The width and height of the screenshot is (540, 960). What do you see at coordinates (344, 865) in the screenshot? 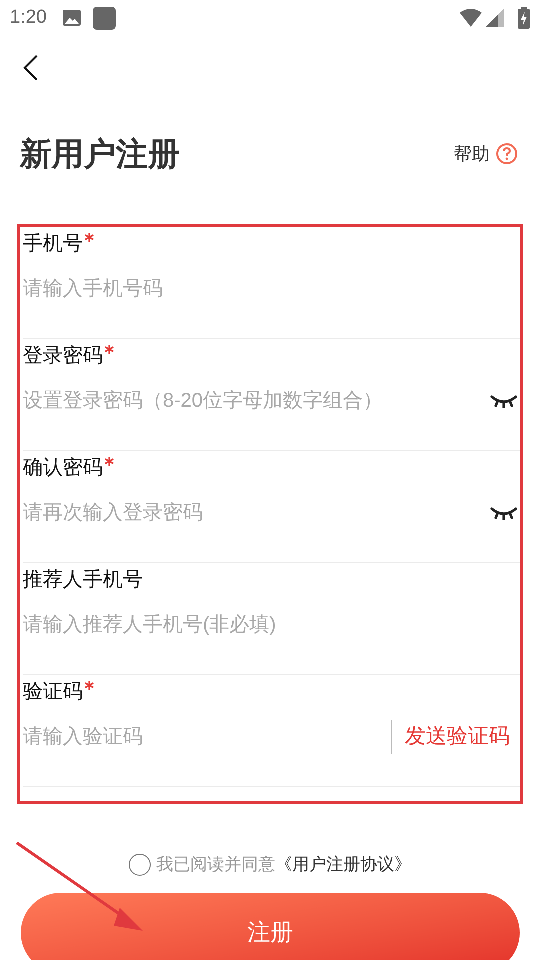
I see `agreement-link: 《用户注册协议》` at bounding box center [344, 865].